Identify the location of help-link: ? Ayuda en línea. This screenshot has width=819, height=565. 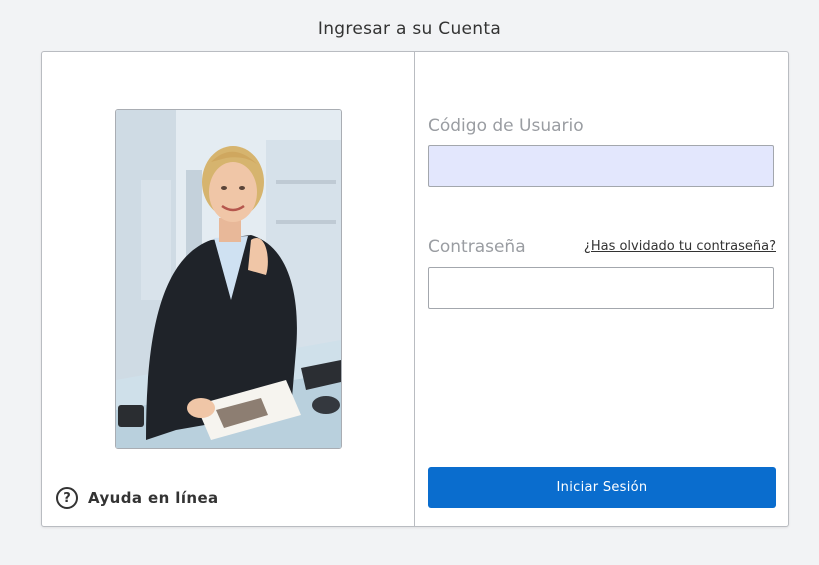
(137, 498).